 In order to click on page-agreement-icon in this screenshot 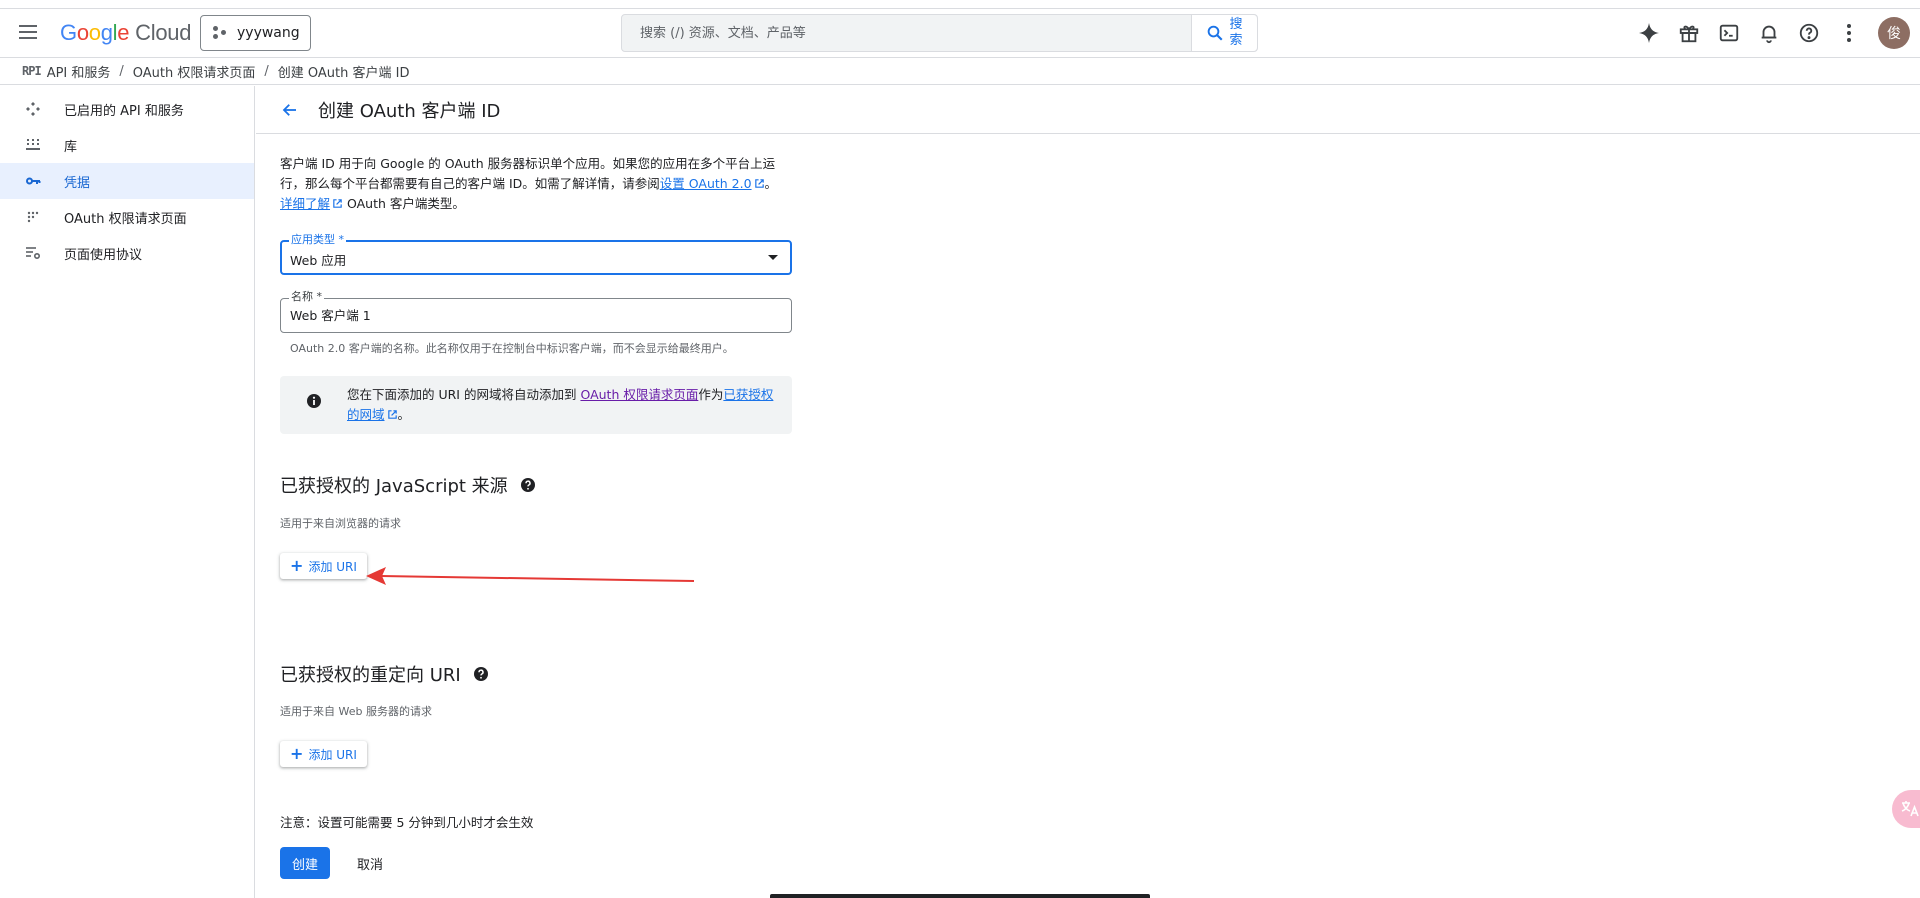, I will do `click(33, 253)`.